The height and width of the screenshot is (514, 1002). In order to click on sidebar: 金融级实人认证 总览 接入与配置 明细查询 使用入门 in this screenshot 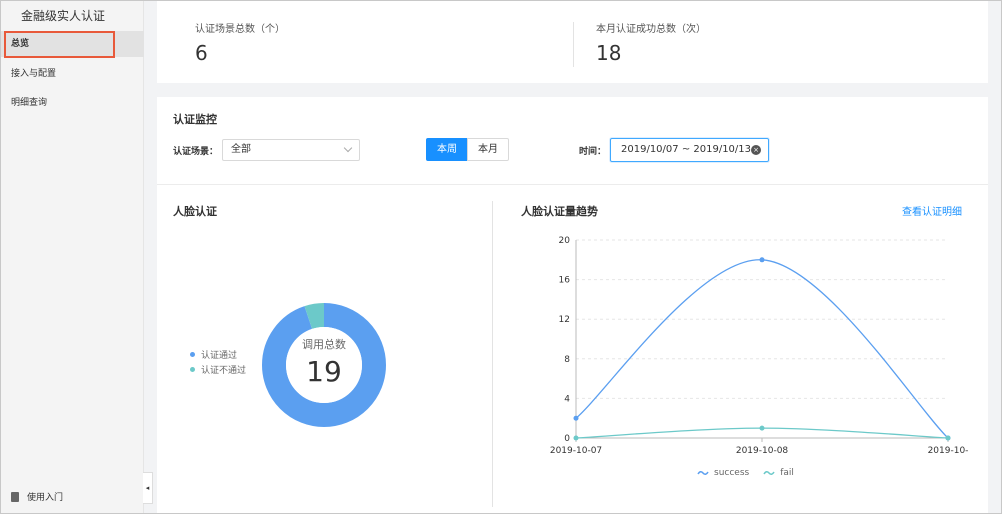, I will do `click(72, 257)`.